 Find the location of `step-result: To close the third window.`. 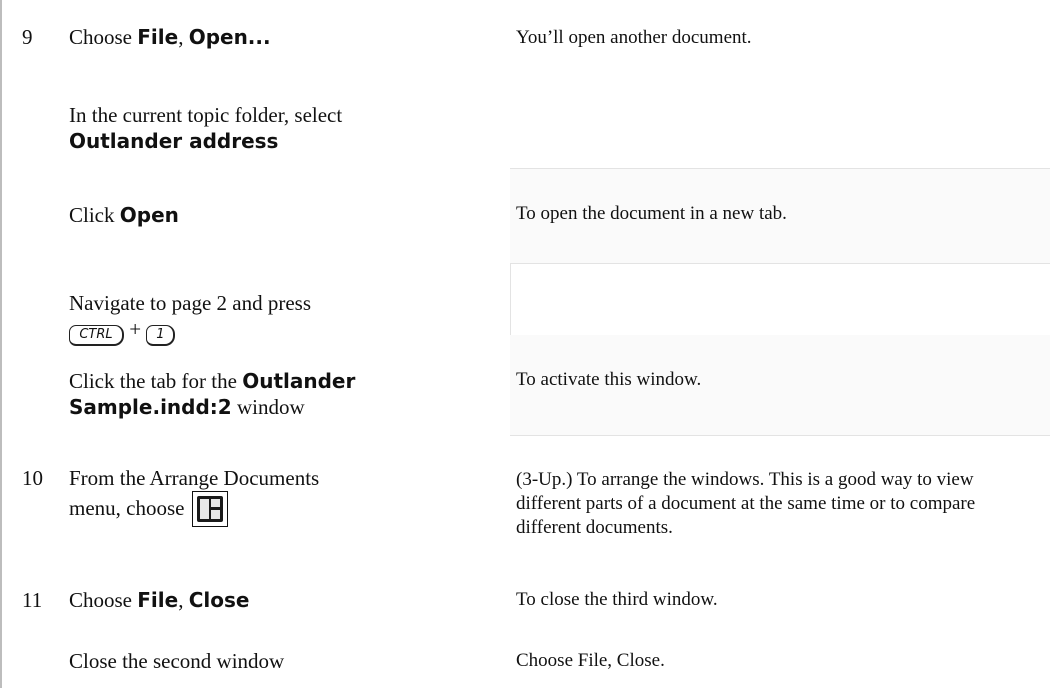

step-result: To close the third window. is located at coordinates (617, 599).